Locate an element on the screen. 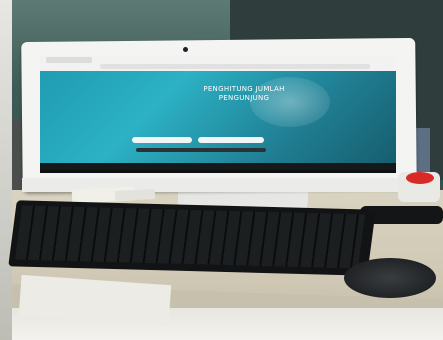 Image resolution: width=443 pixels, height=340 pixels. red-button-icon is located at coordinates (420, 178).